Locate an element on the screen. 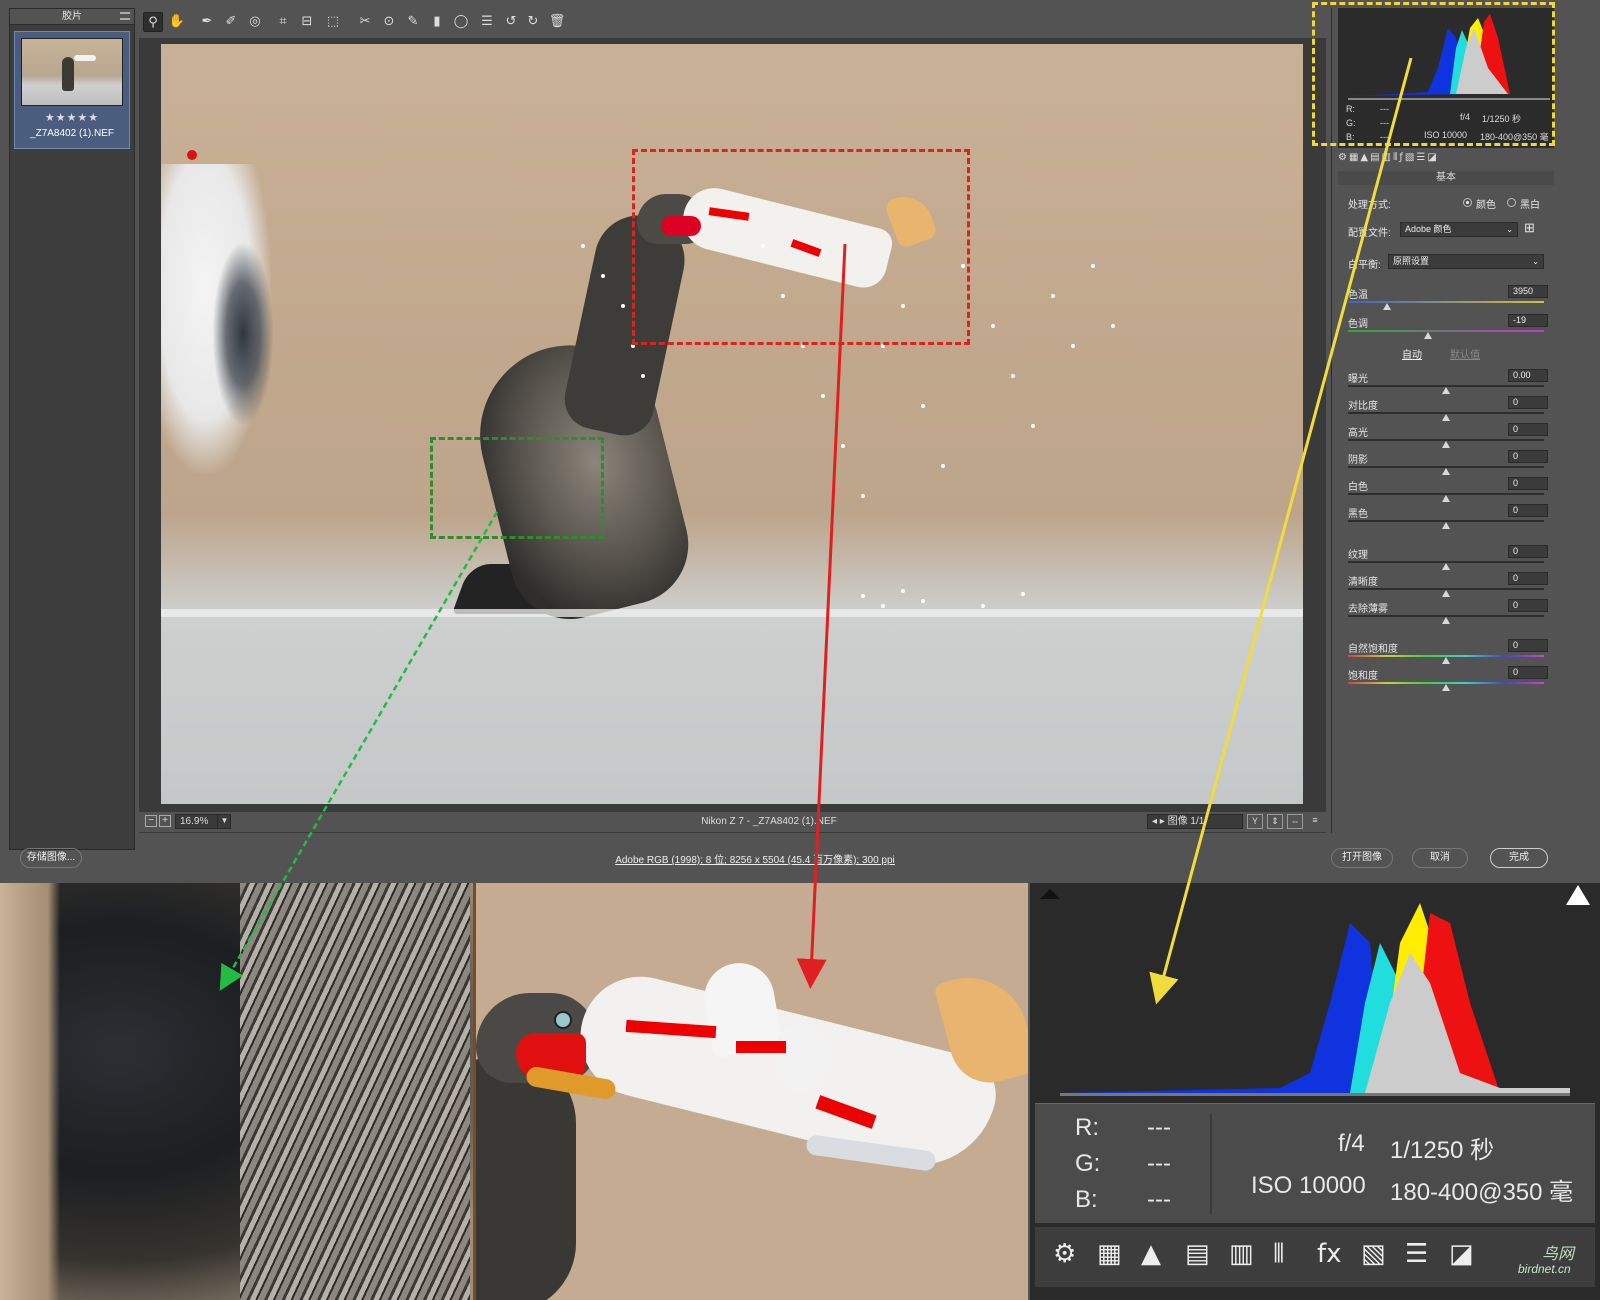 This screenshot has width=1600, height=1300. treatment-color-radio is located at coordinates (1467, 202).